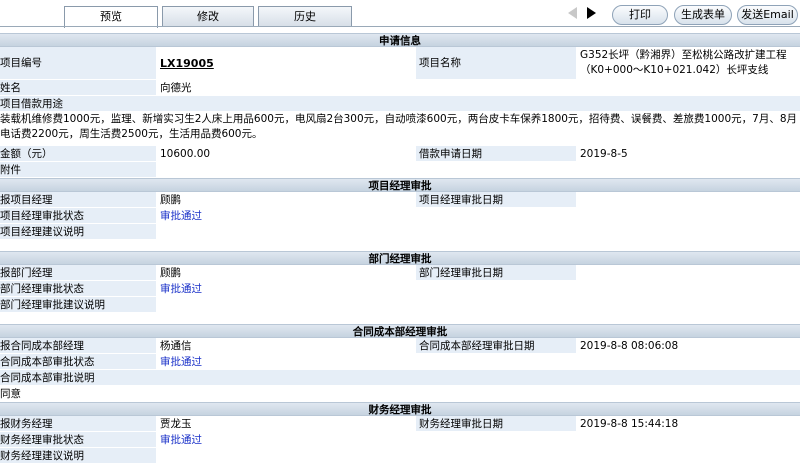 Image resolution: width=800 pixels, height=468 pixels. What do you see at coordinates (78, 305) in the screenshot?
I see `dept-note-label: 部门经理审批建议说明` at bounding box center [78, 305].